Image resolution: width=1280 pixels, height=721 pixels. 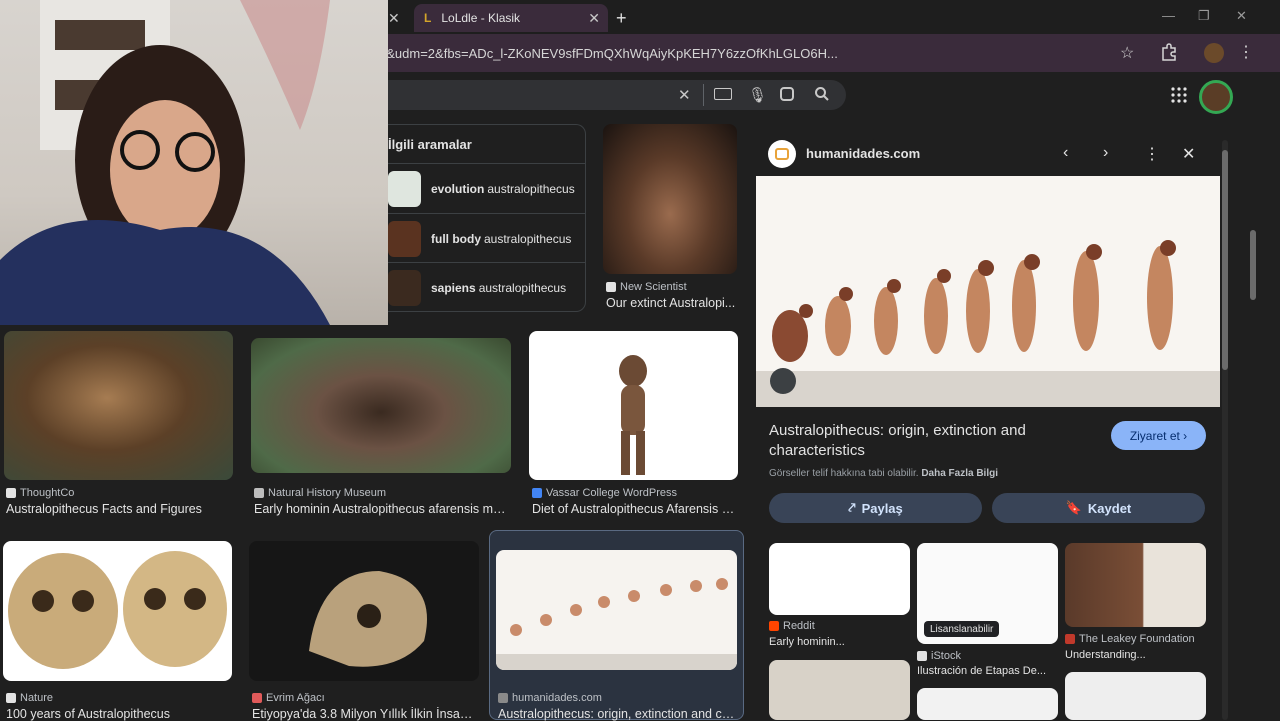 I want to click on related-bold: sapiens, so click(x=453, y=287).